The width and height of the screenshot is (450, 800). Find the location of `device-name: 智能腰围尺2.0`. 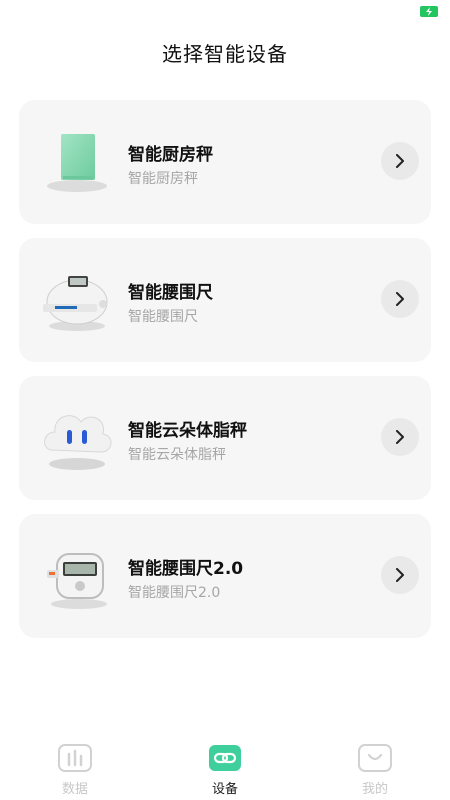

device-name: 智能腰围尺2.0 is located at coordinates (186, 569).